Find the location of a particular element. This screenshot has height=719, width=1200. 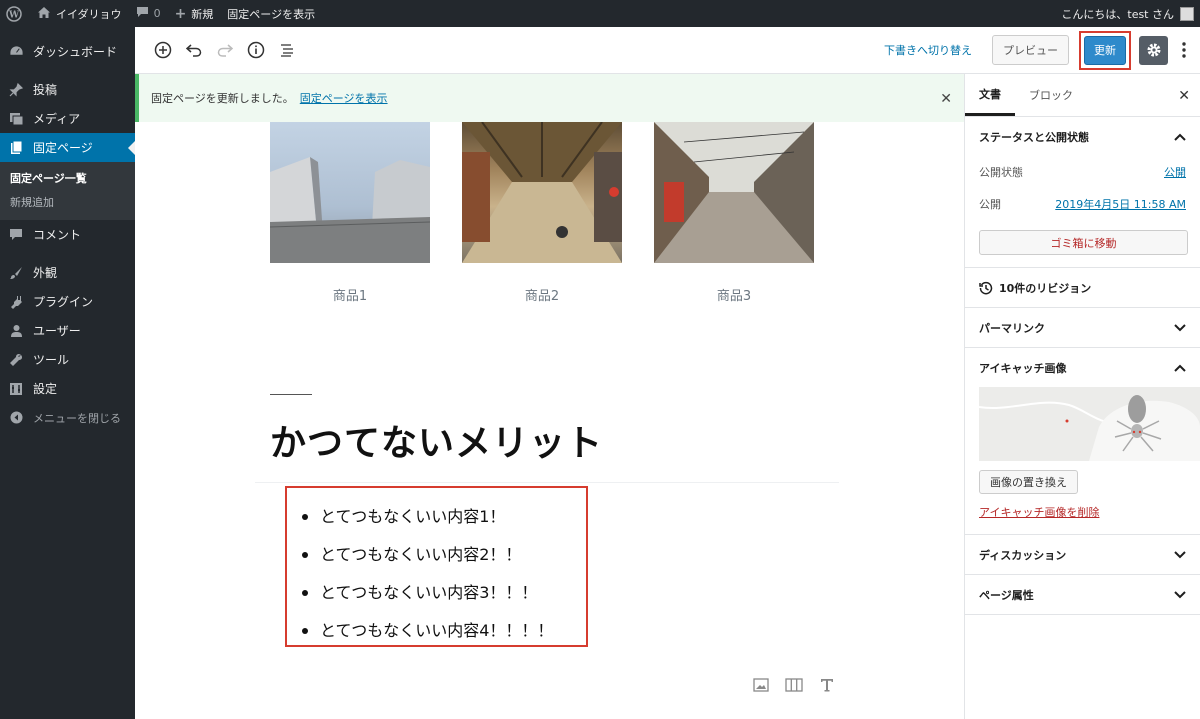

block-navigation-button is located at coordinates (286, 50).